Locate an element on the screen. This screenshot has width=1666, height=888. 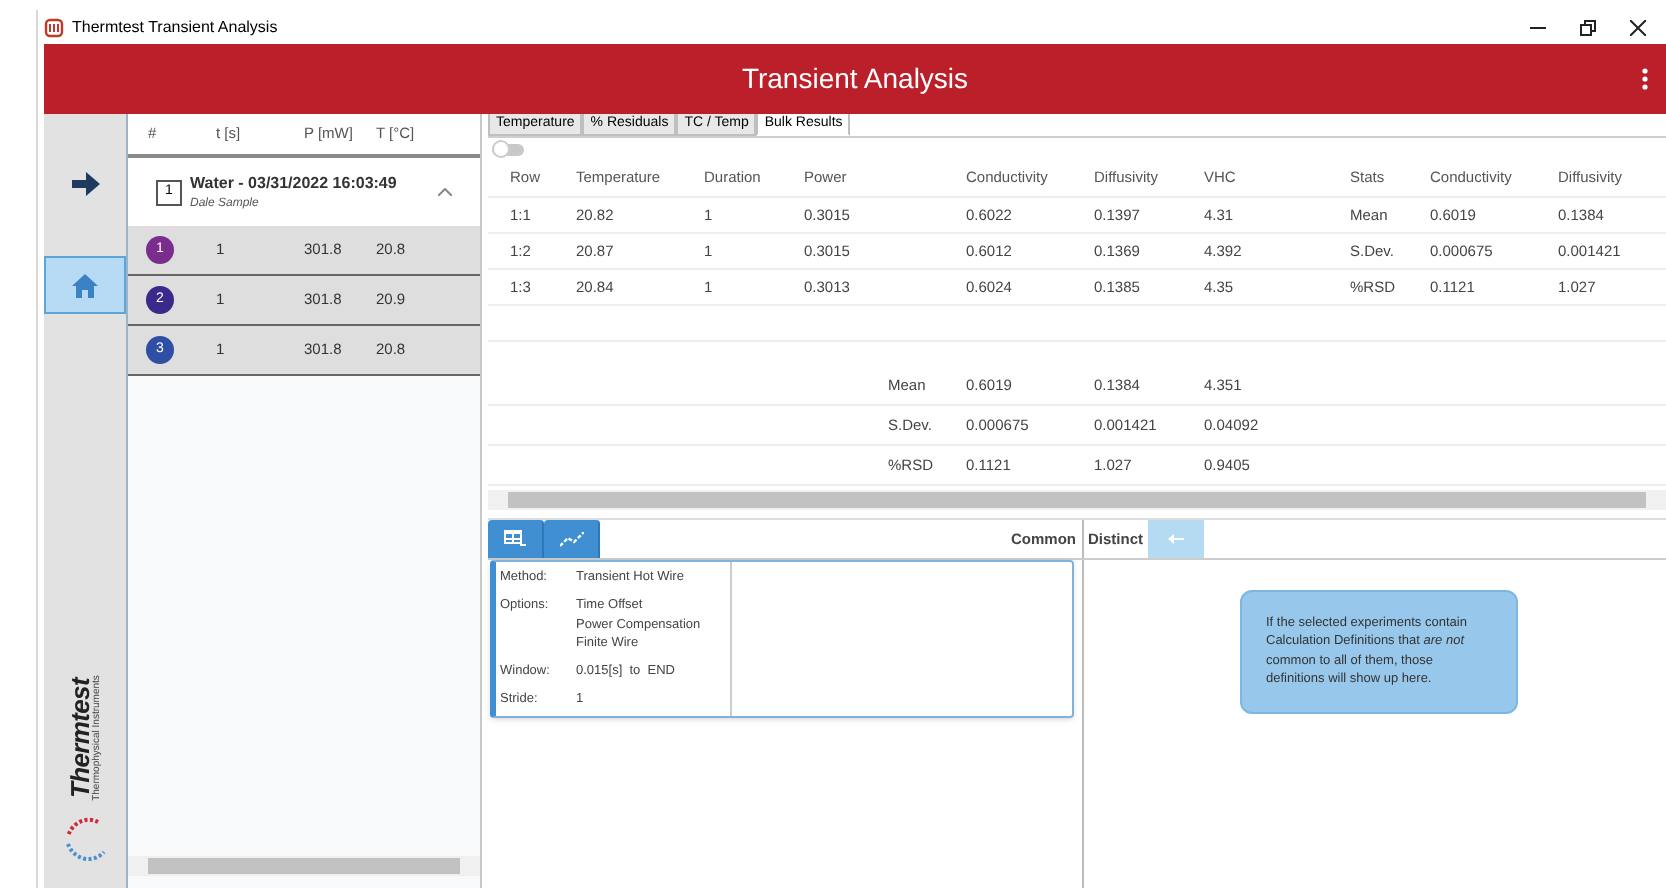
arrow-left-icon is located at coordinates (1175, 539).